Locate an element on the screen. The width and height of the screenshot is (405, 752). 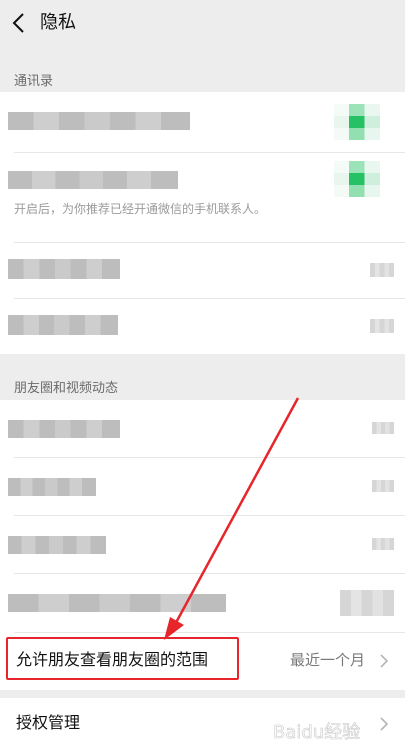
back-arrow-icon is located at coordinates (19, 23).